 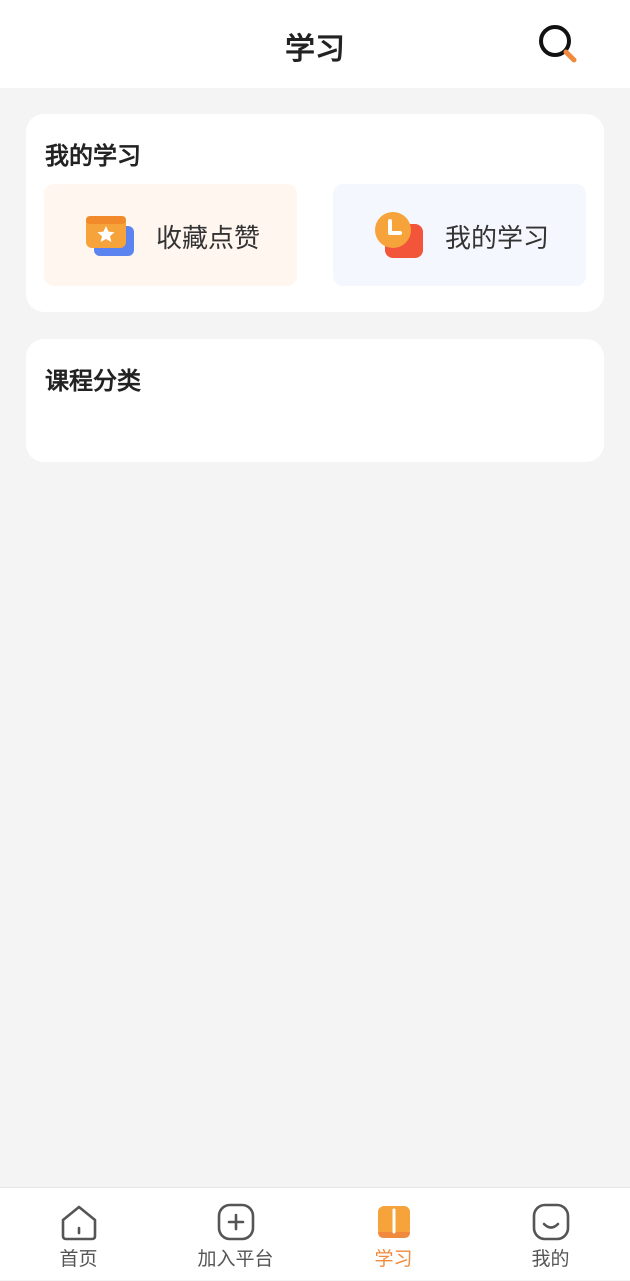 What do you see at coordinates (235, 1259) in the screenshot?
I see `tab-join-platform-label: 加入平台` at bounding box center [235, 1259].